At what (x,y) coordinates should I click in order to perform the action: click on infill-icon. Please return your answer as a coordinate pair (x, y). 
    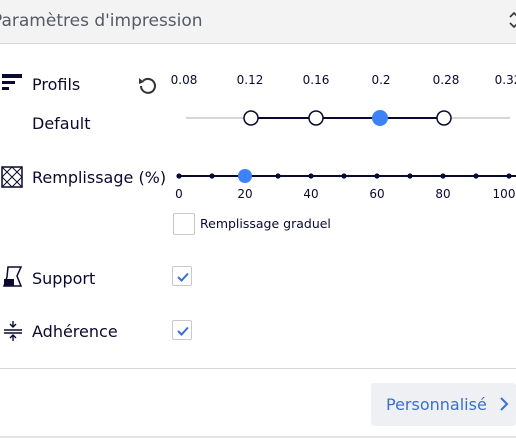
    Looking at the image, I should click on (12, 177).